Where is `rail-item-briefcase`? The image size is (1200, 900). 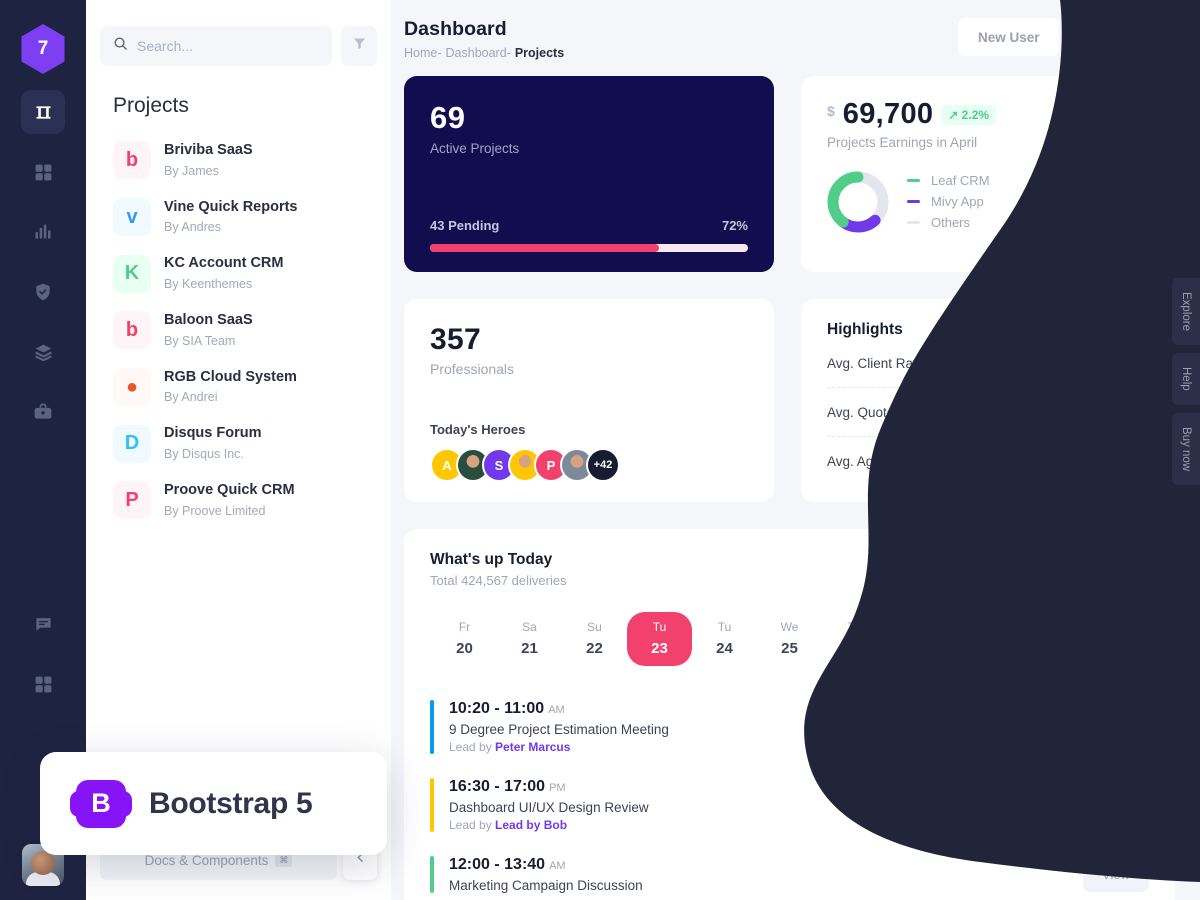
rail-item-briefcase is located at coordinates (43, 412).